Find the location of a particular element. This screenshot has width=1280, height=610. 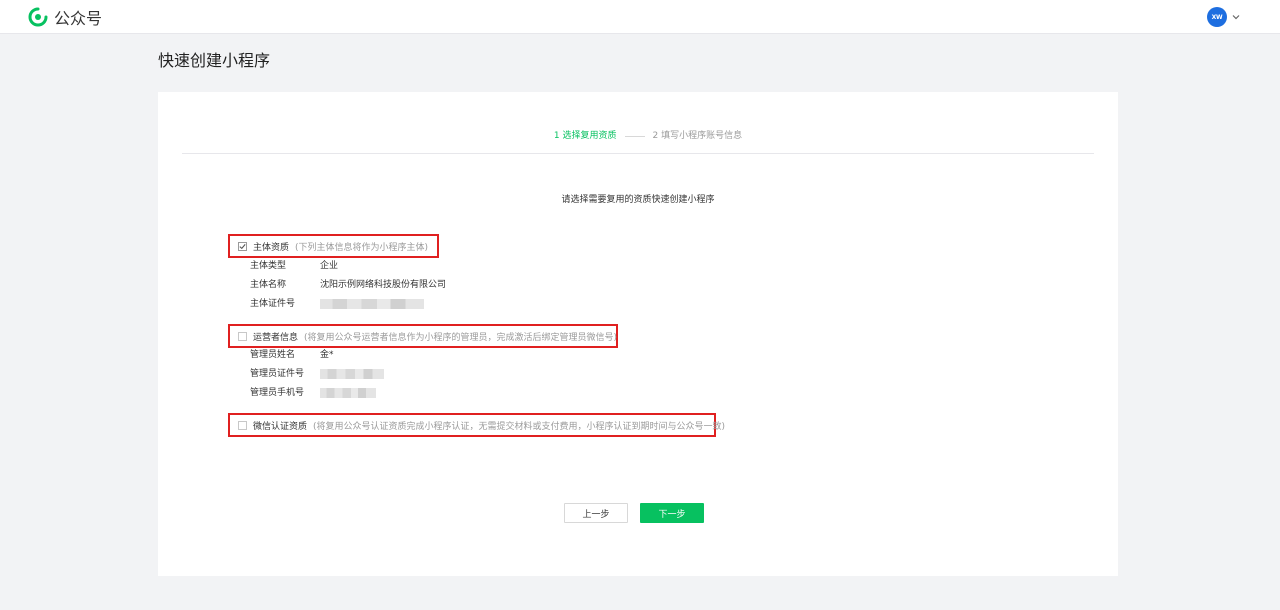

chevron-down-icon is located at coordinates (1236, 17).